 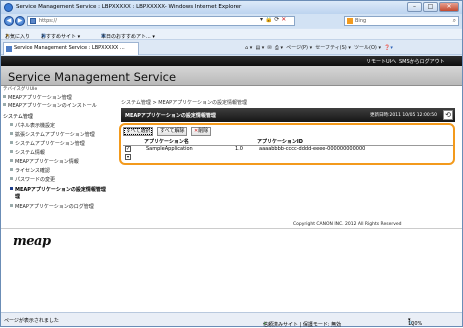 What do you see at coordinates (231, 76) in the screenshot?
I see `app-header: Service Management Service` at bounding box center [231, 76].